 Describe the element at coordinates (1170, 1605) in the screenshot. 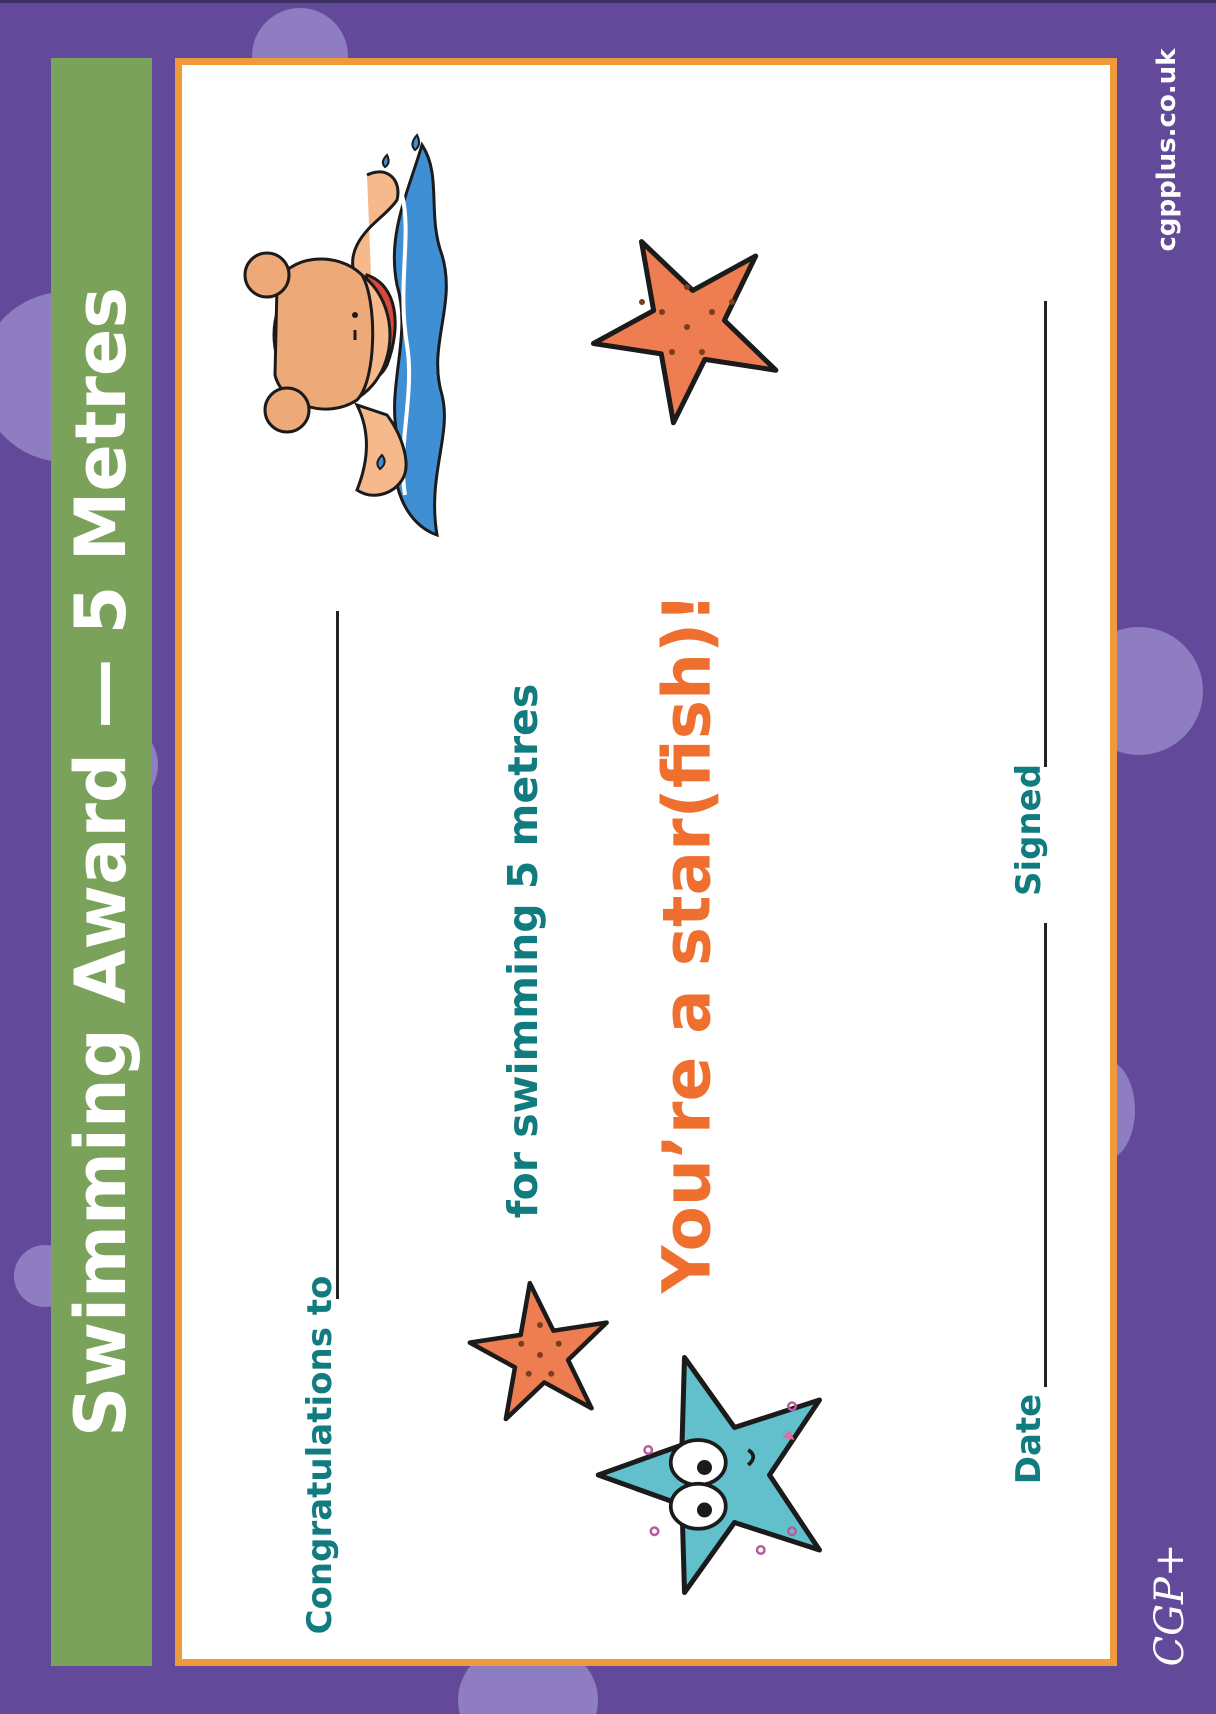

I see `cgp-logo: CGP+` at that location.